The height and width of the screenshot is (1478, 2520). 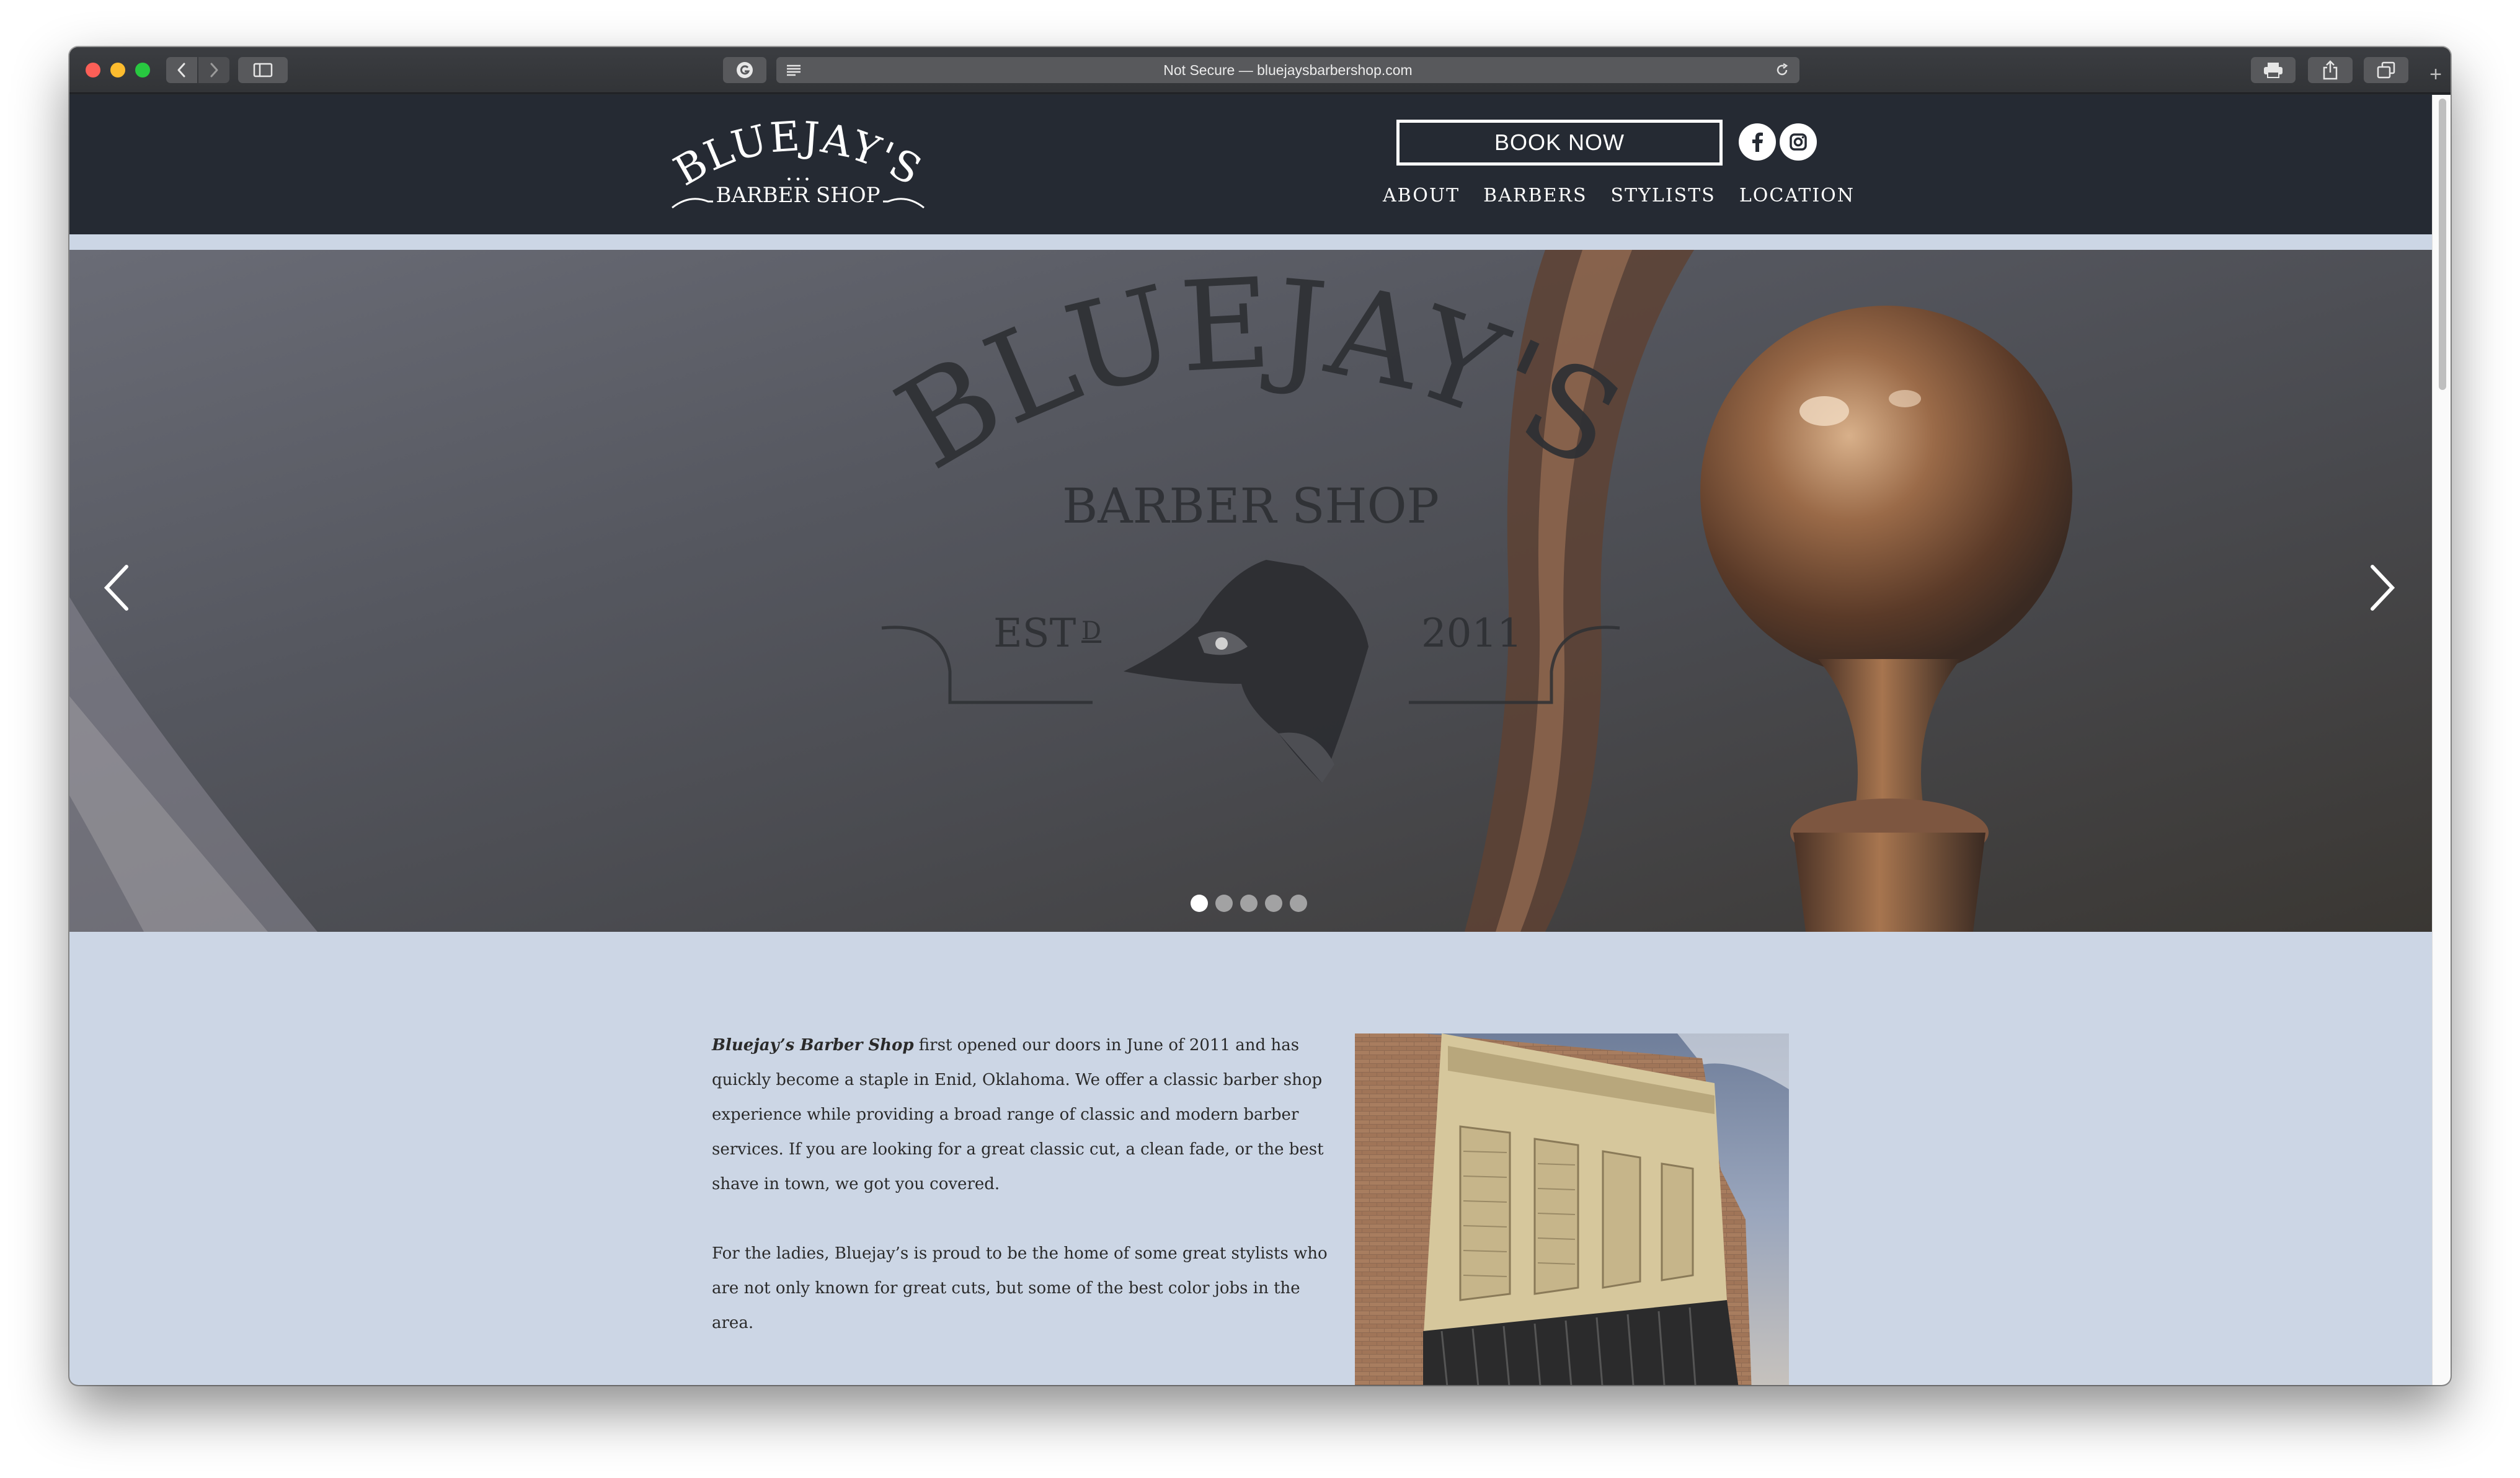 I want to click on slider-next-button, so click(x=2383, y=588).